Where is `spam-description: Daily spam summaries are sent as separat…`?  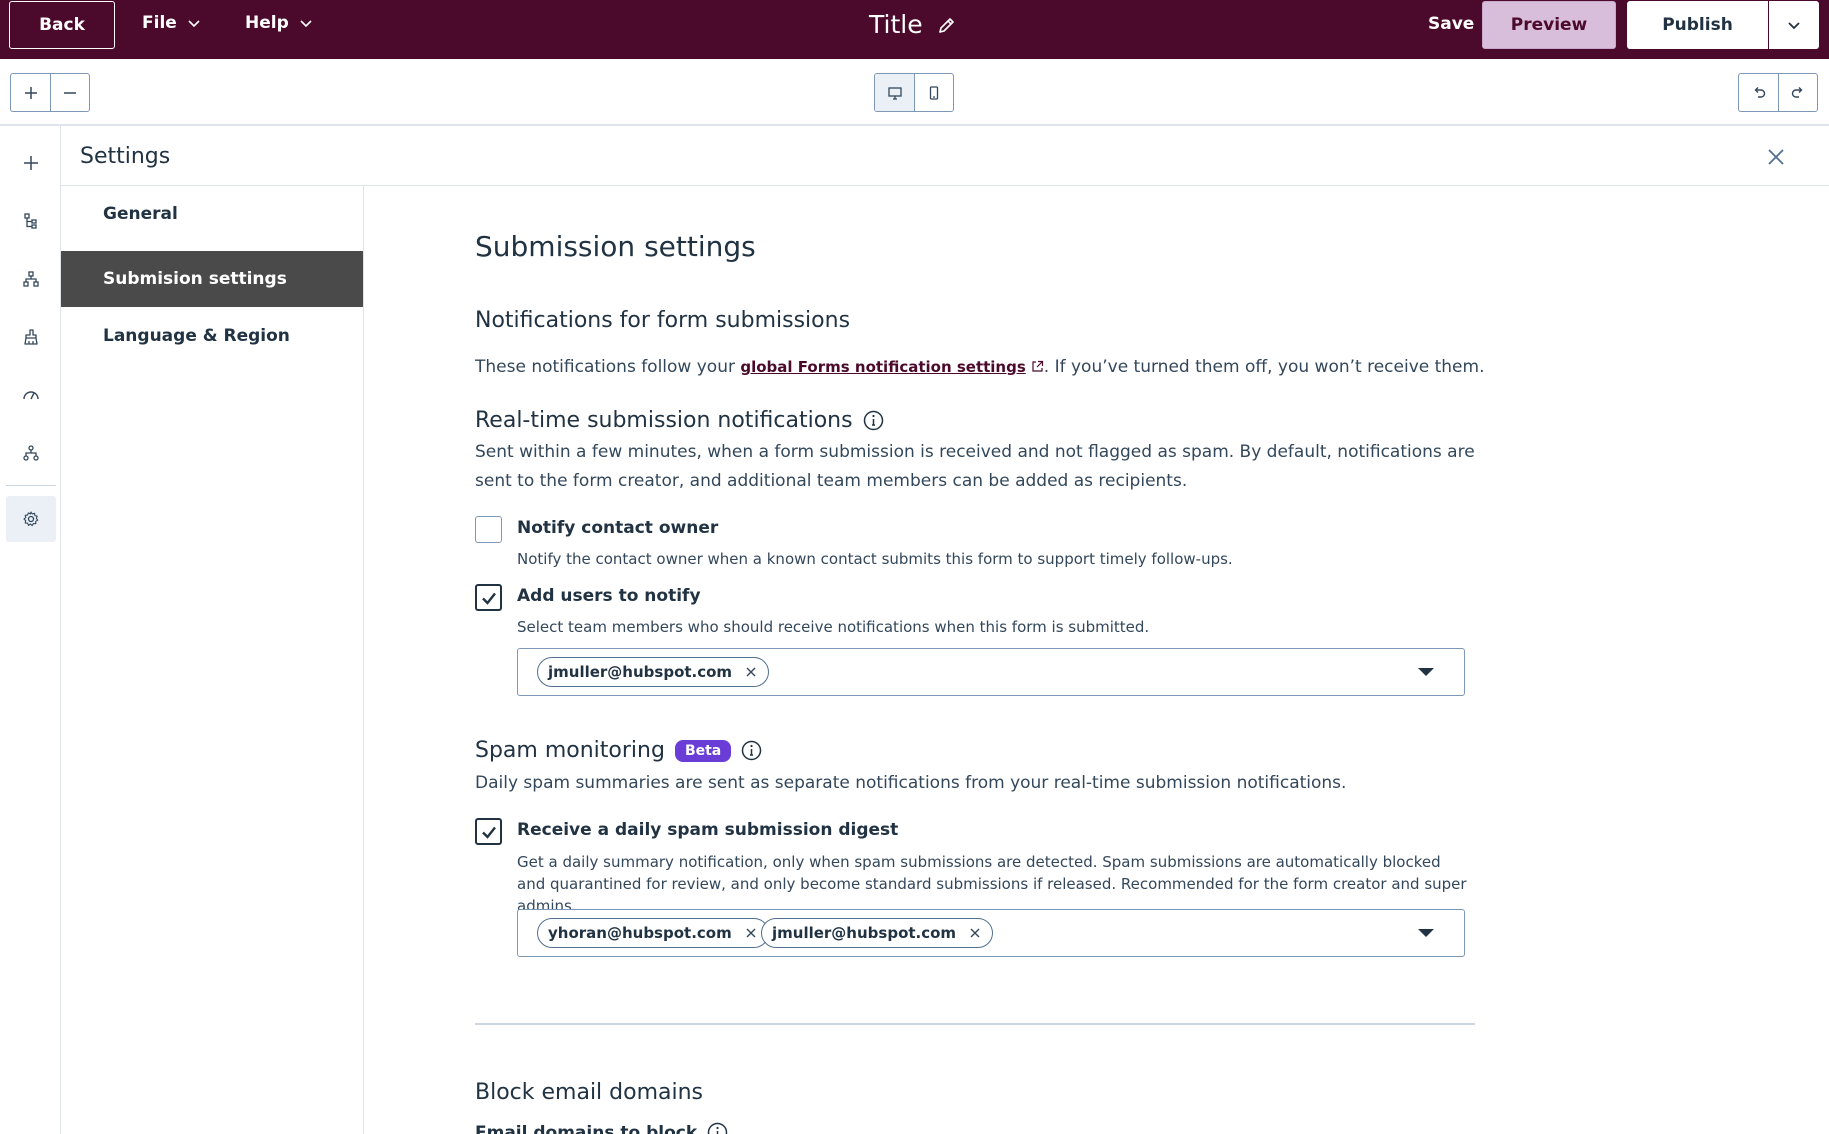
spam-description: Daily spam summaries are sent as separat… is located at coordinates (911, 783).